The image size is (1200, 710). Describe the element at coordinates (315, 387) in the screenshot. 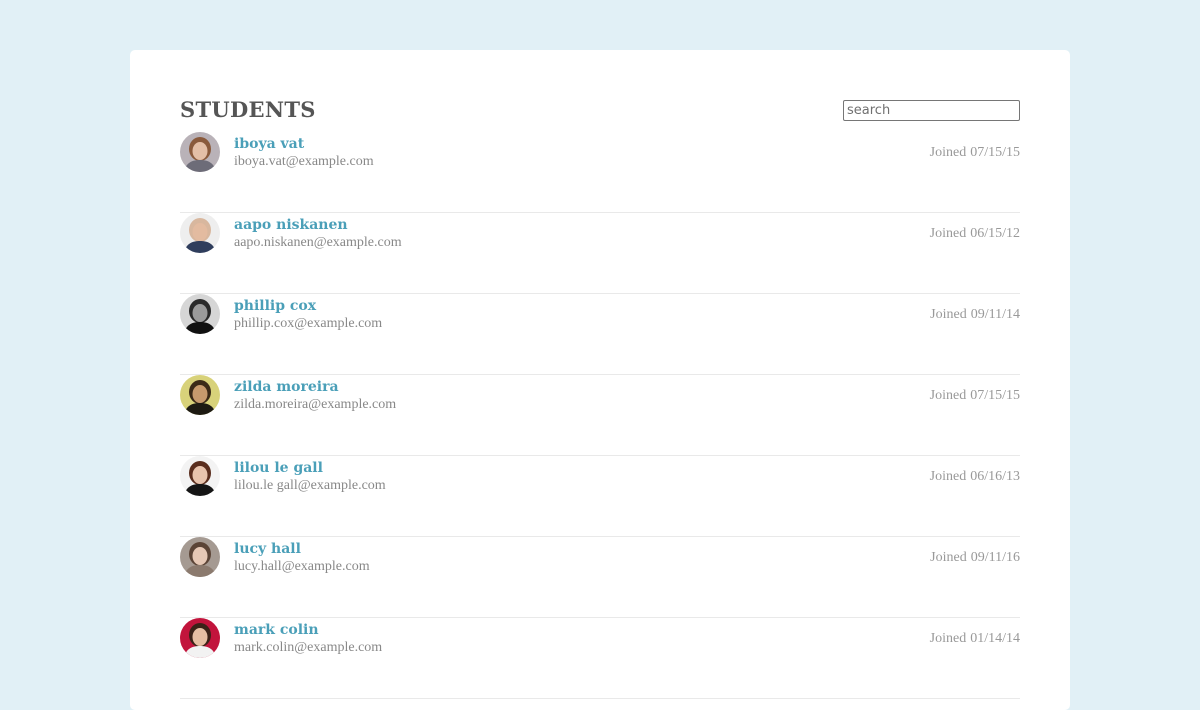

I see `student-name-link: zilda moreira` at that location.